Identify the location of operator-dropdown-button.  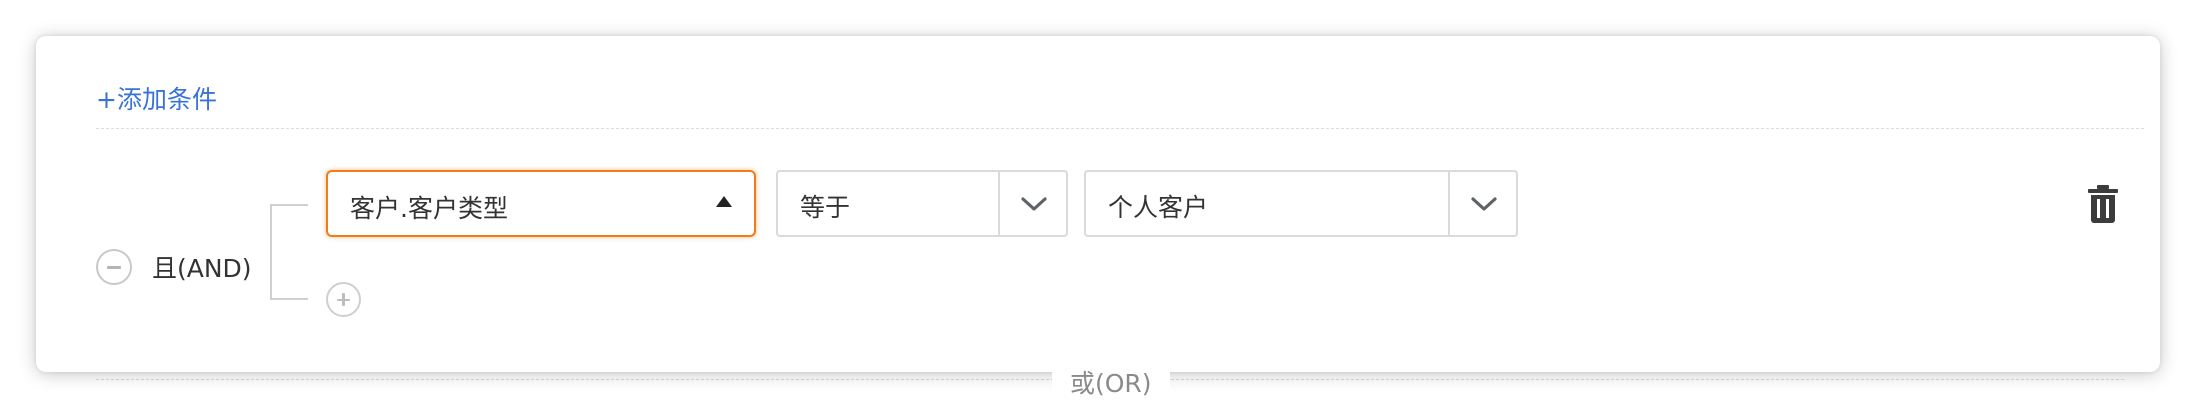
(1032, 203).